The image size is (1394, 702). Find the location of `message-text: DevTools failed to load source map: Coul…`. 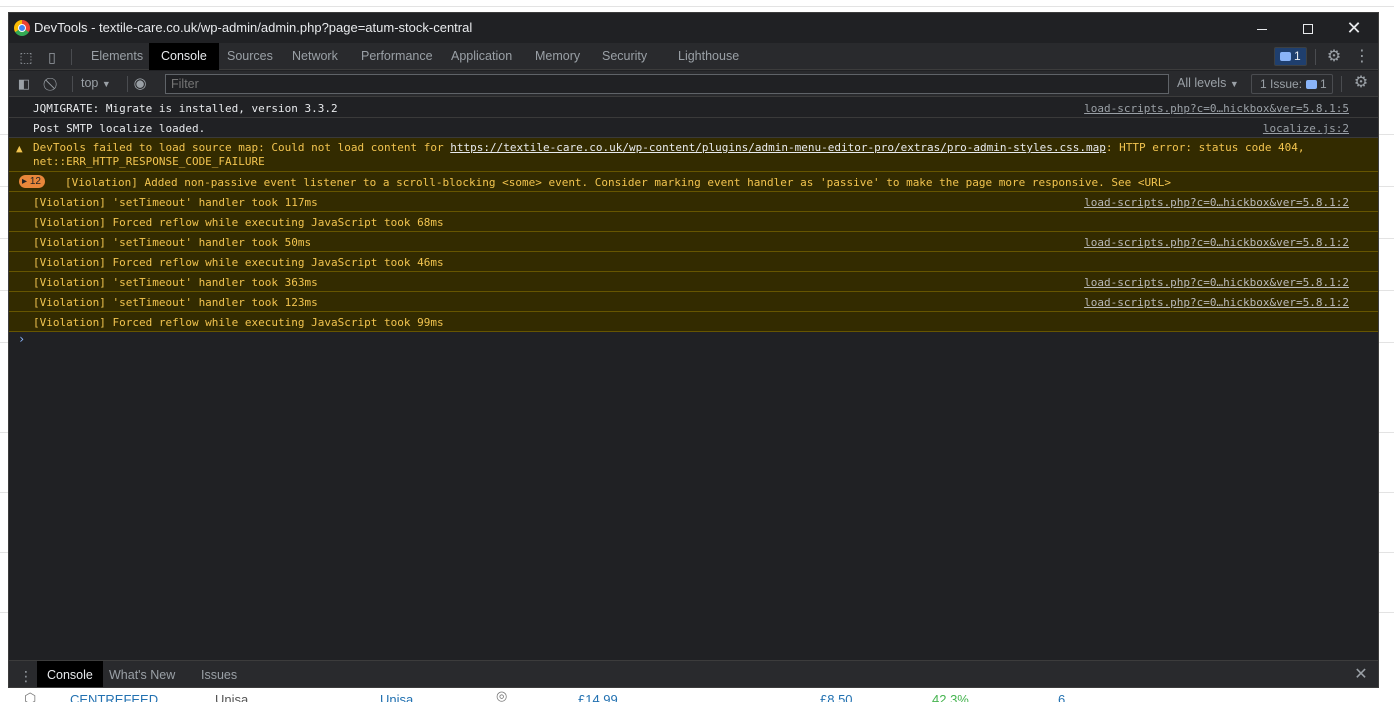

message-text: DevTools failed to load source map: Coul… is located at coordinates (683, 155).